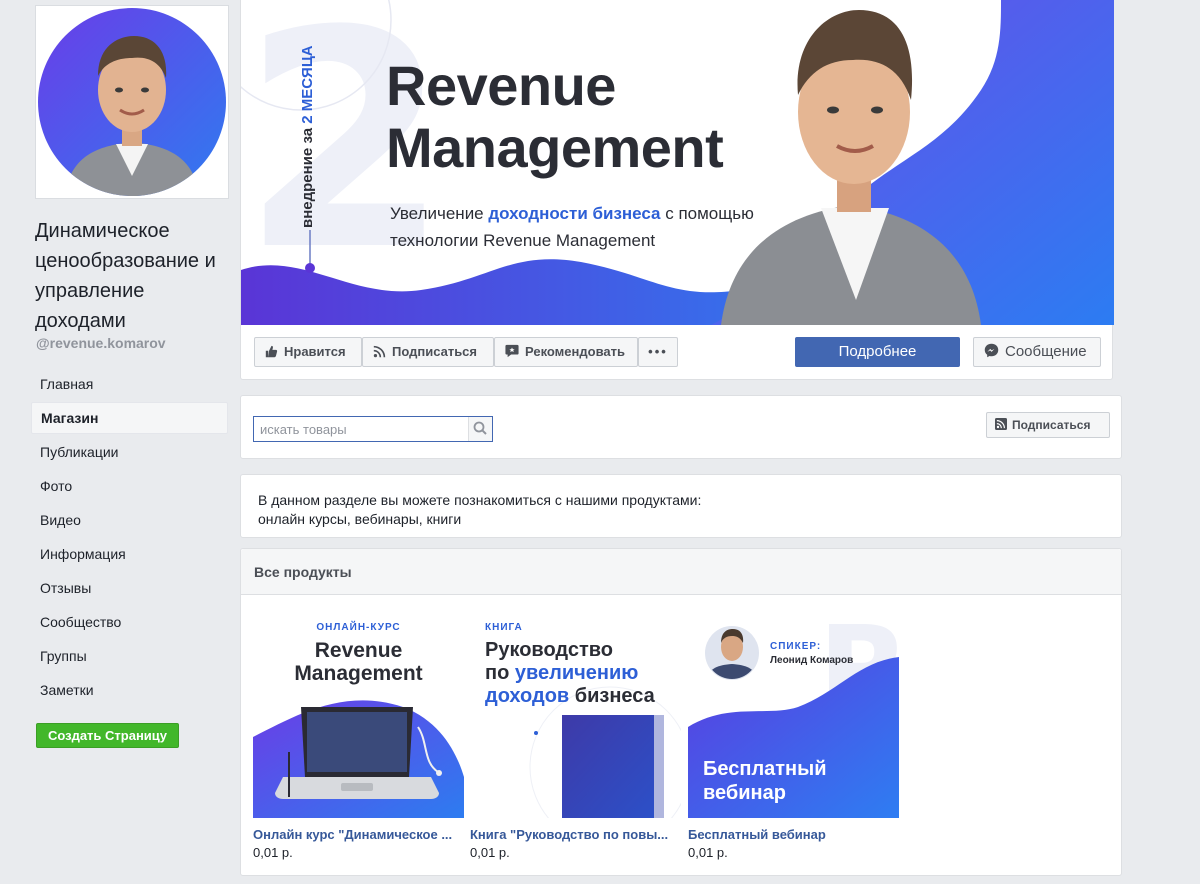  I want to click on search-icon, so click(480, 428).